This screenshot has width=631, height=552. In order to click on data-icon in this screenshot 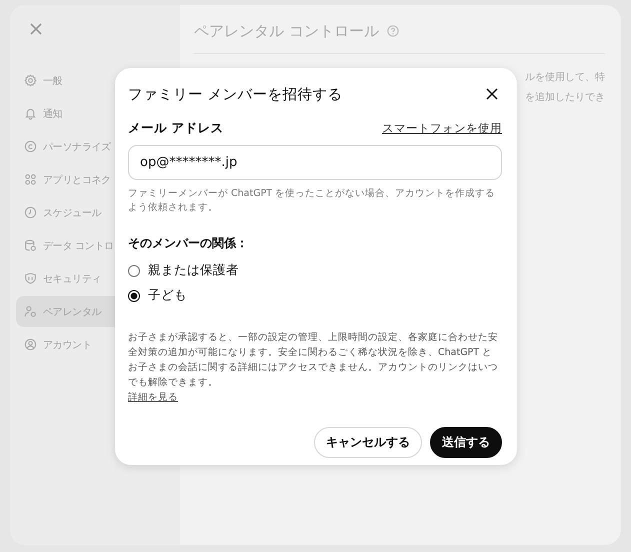, I will do `click(30, 245)`.